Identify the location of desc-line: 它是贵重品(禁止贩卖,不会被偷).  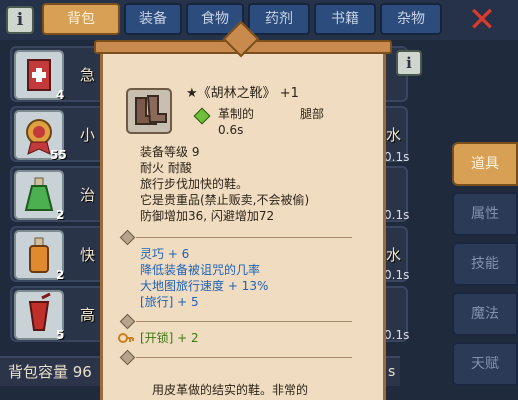
(225, 200).